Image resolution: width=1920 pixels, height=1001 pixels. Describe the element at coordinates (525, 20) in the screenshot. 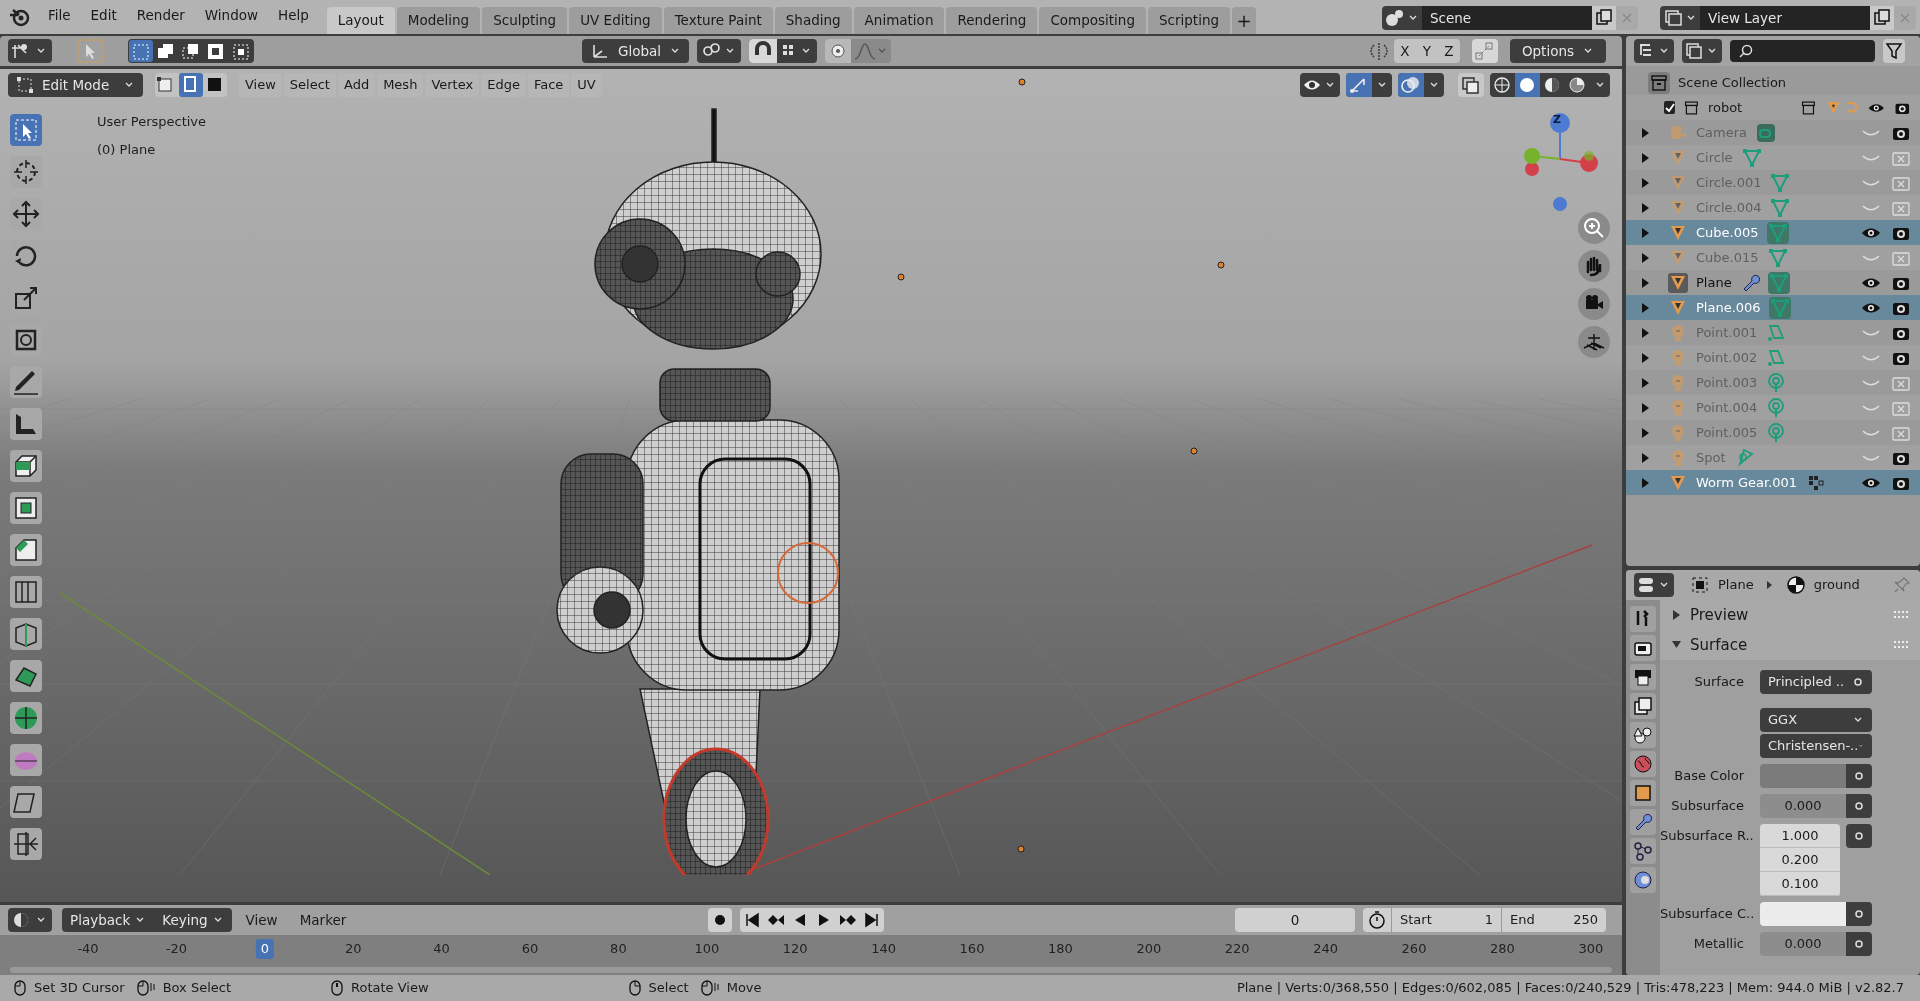

I see `workspace-tab: Sculpting` at that location.